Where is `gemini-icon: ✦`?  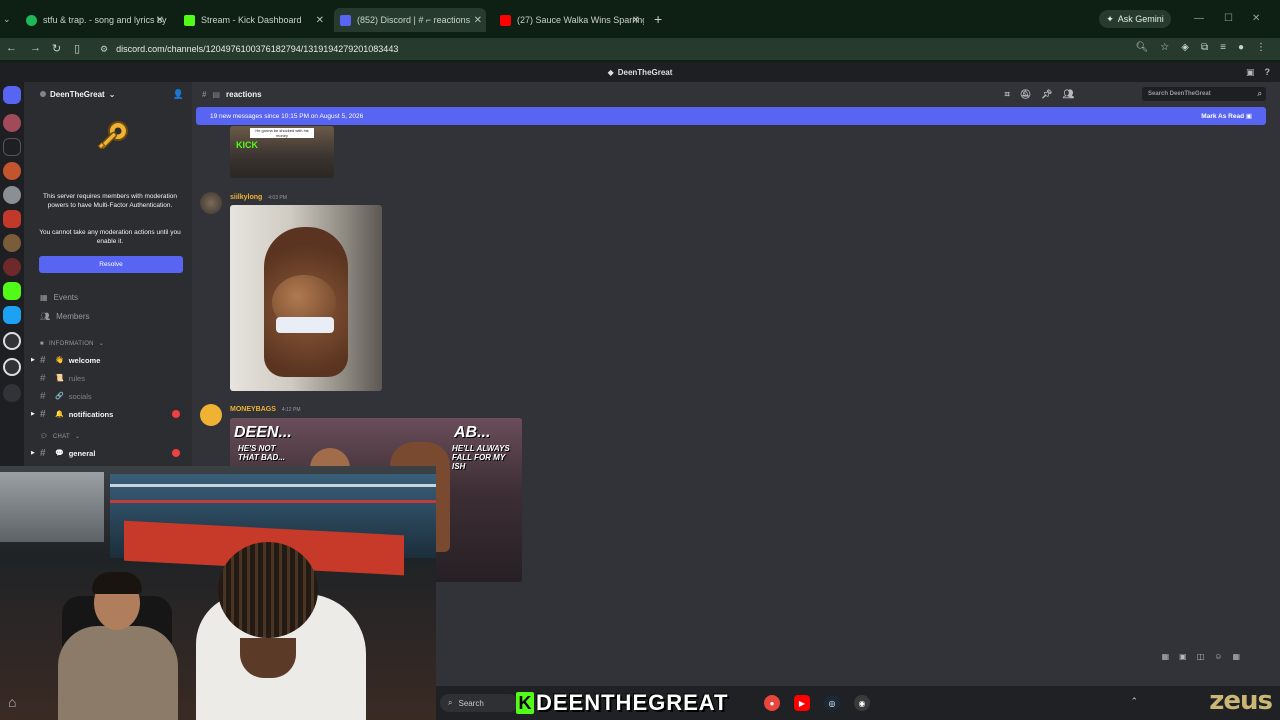 gemini-icon: ✦ is located at coordinates (1110, 18).